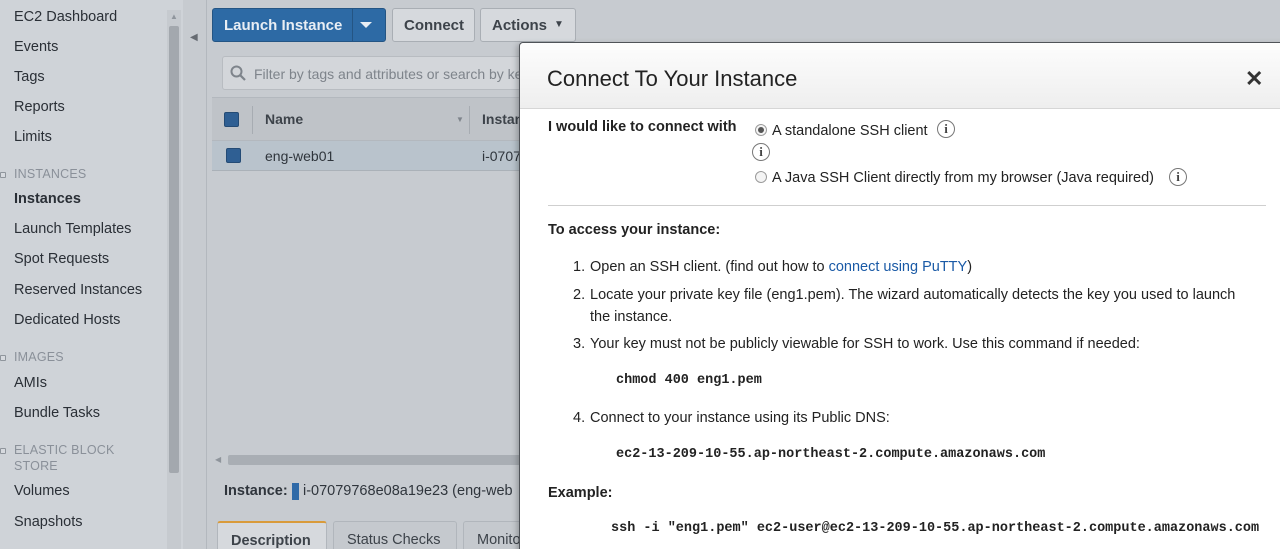 This screenshot has height=549, width=1280. I want to click on sort-icon: ▼, so click(460, 119).